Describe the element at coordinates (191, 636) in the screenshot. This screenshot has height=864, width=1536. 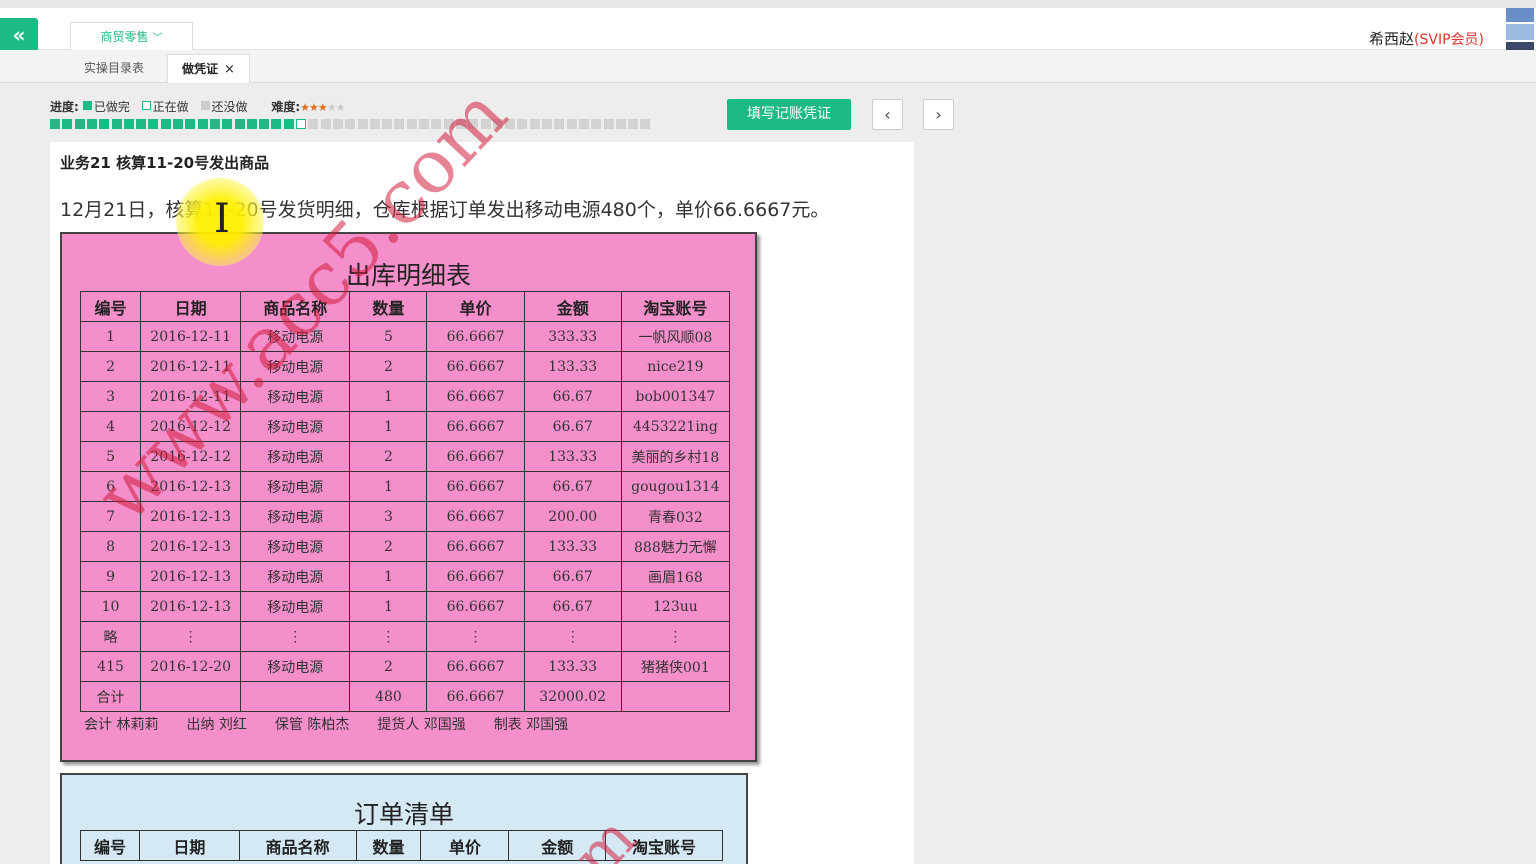
I see `table-cell: ⋮` at that location.